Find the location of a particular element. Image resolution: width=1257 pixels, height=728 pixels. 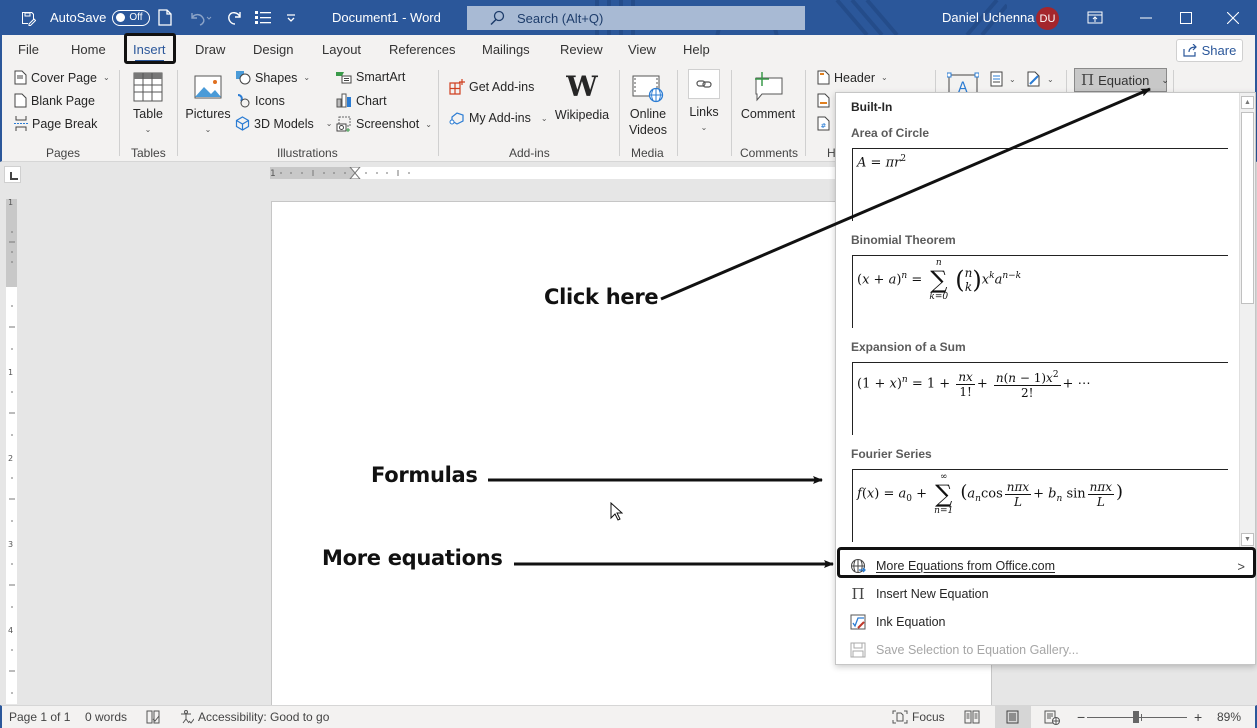

word-count: 0 words is located at coordinates (106, 717).